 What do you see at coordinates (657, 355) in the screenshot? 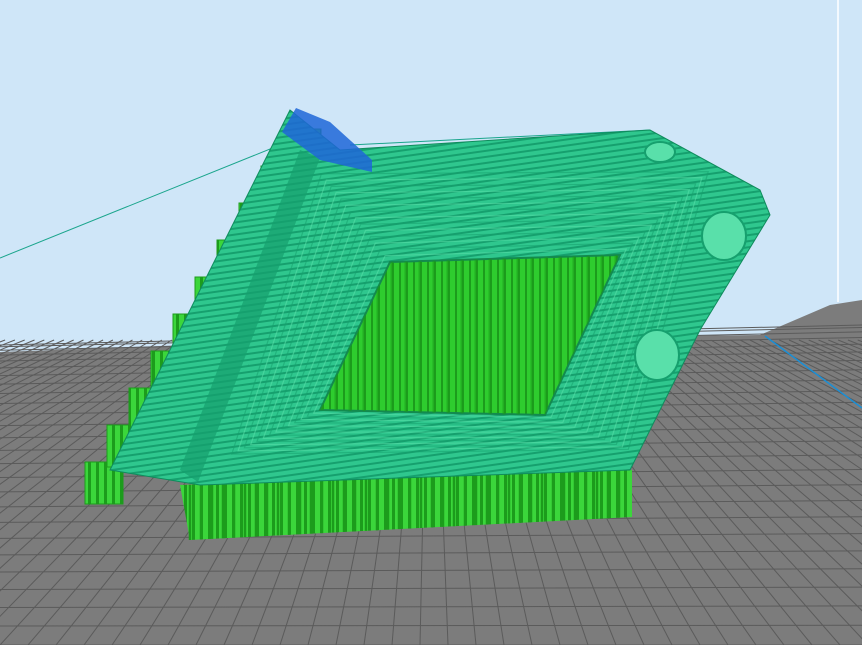
I see `hole-bottom` at bounding box center [657, 355].